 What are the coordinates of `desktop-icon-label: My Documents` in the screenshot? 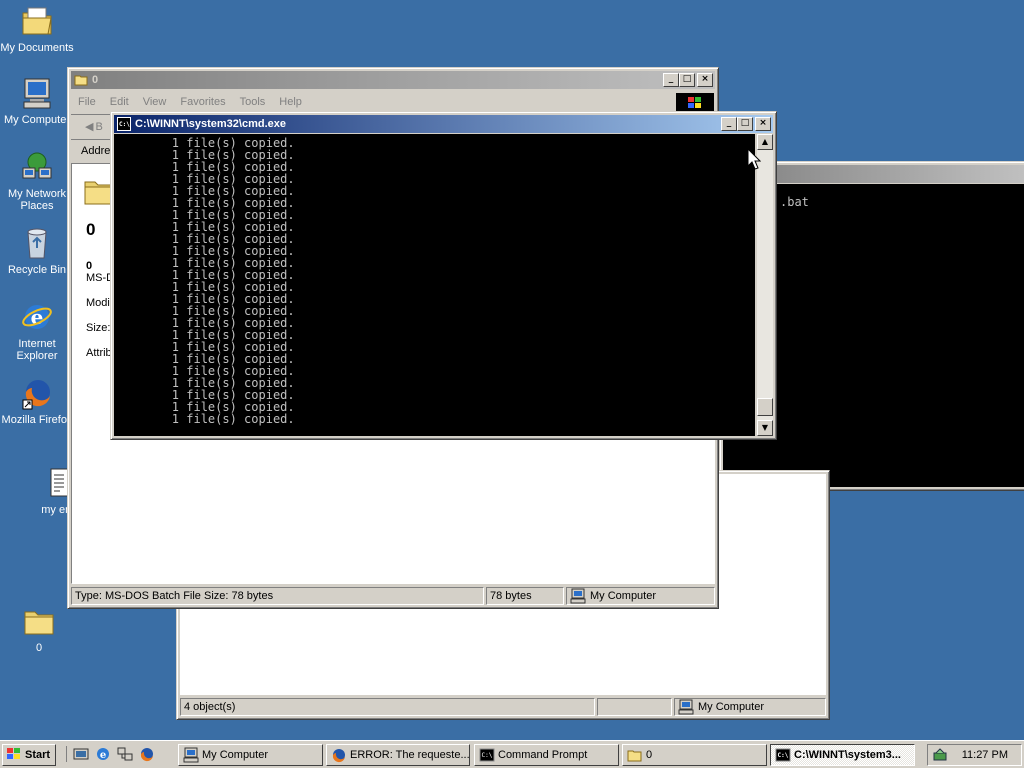 It's located at (37, 48).